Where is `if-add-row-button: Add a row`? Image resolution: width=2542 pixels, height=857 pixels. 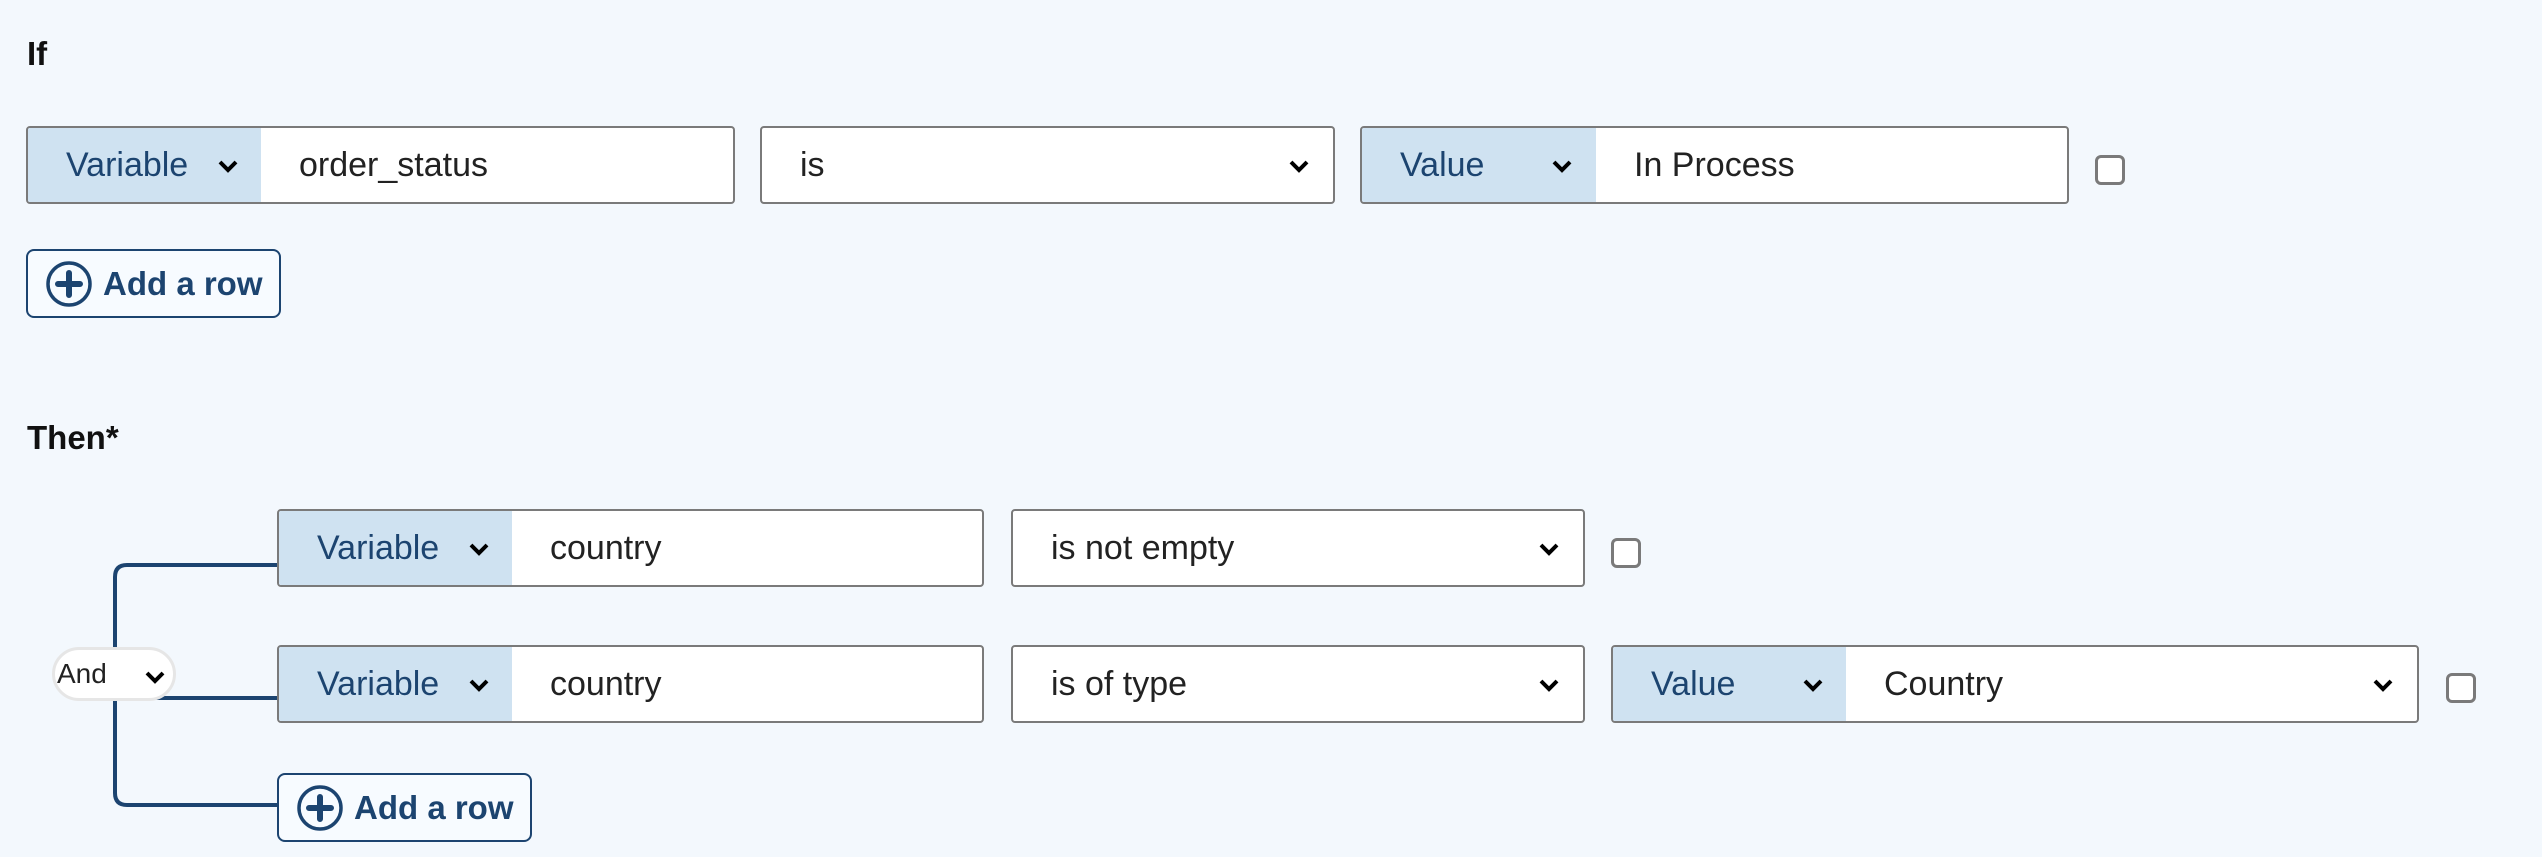
if-add-row-button: Add a row is located at coordinates (153, 283).